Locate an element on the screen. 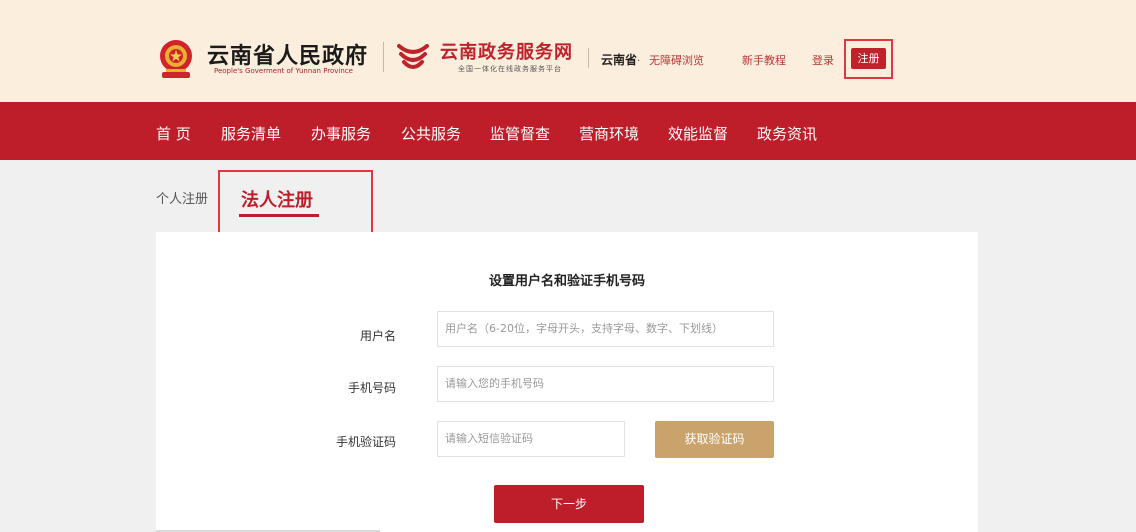 Image resolution: width=1136 pixels, height=532 pixels. nav-item-affairs: 办事服务 is located at coordinates (341, 133).